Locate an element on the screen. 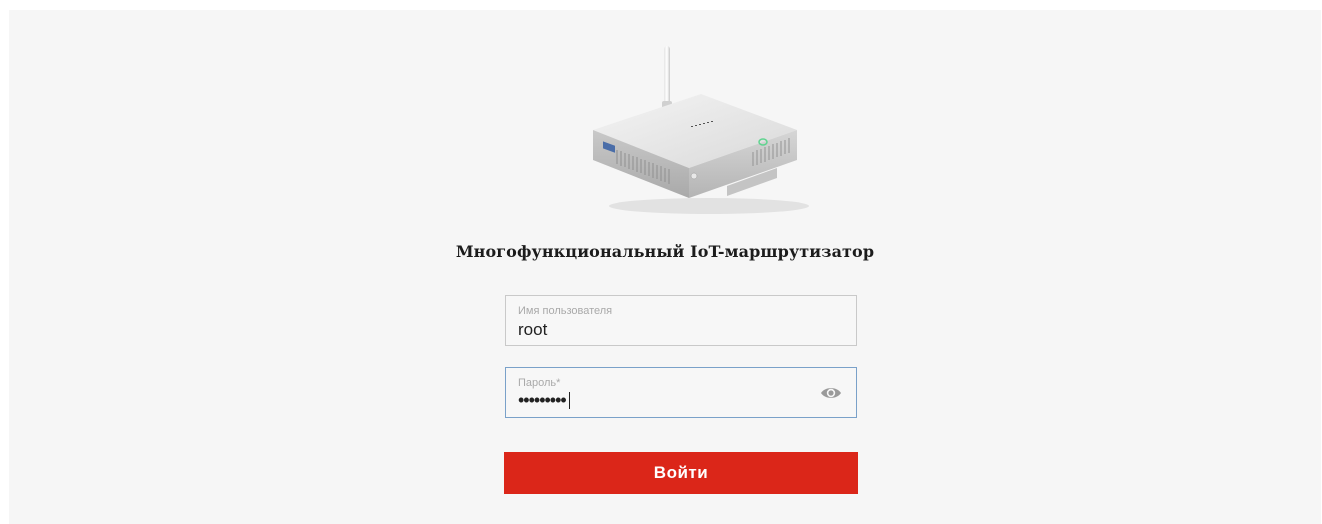  password-input: ••••••••• is located at coordinates (544, 400).